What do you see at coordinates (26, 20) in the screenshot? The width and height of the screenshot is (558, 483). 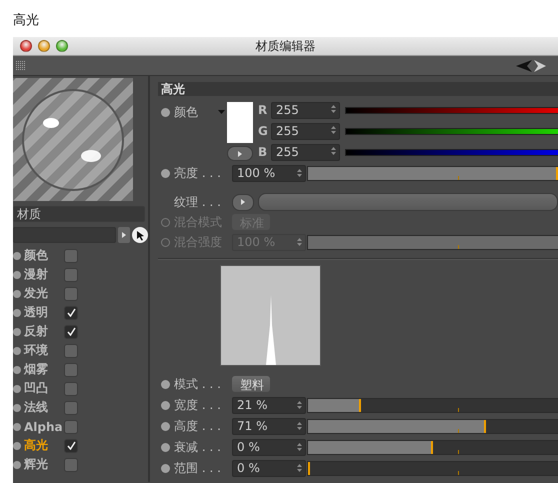 I see `page-title: 高光` at bounding box center [26, 20].